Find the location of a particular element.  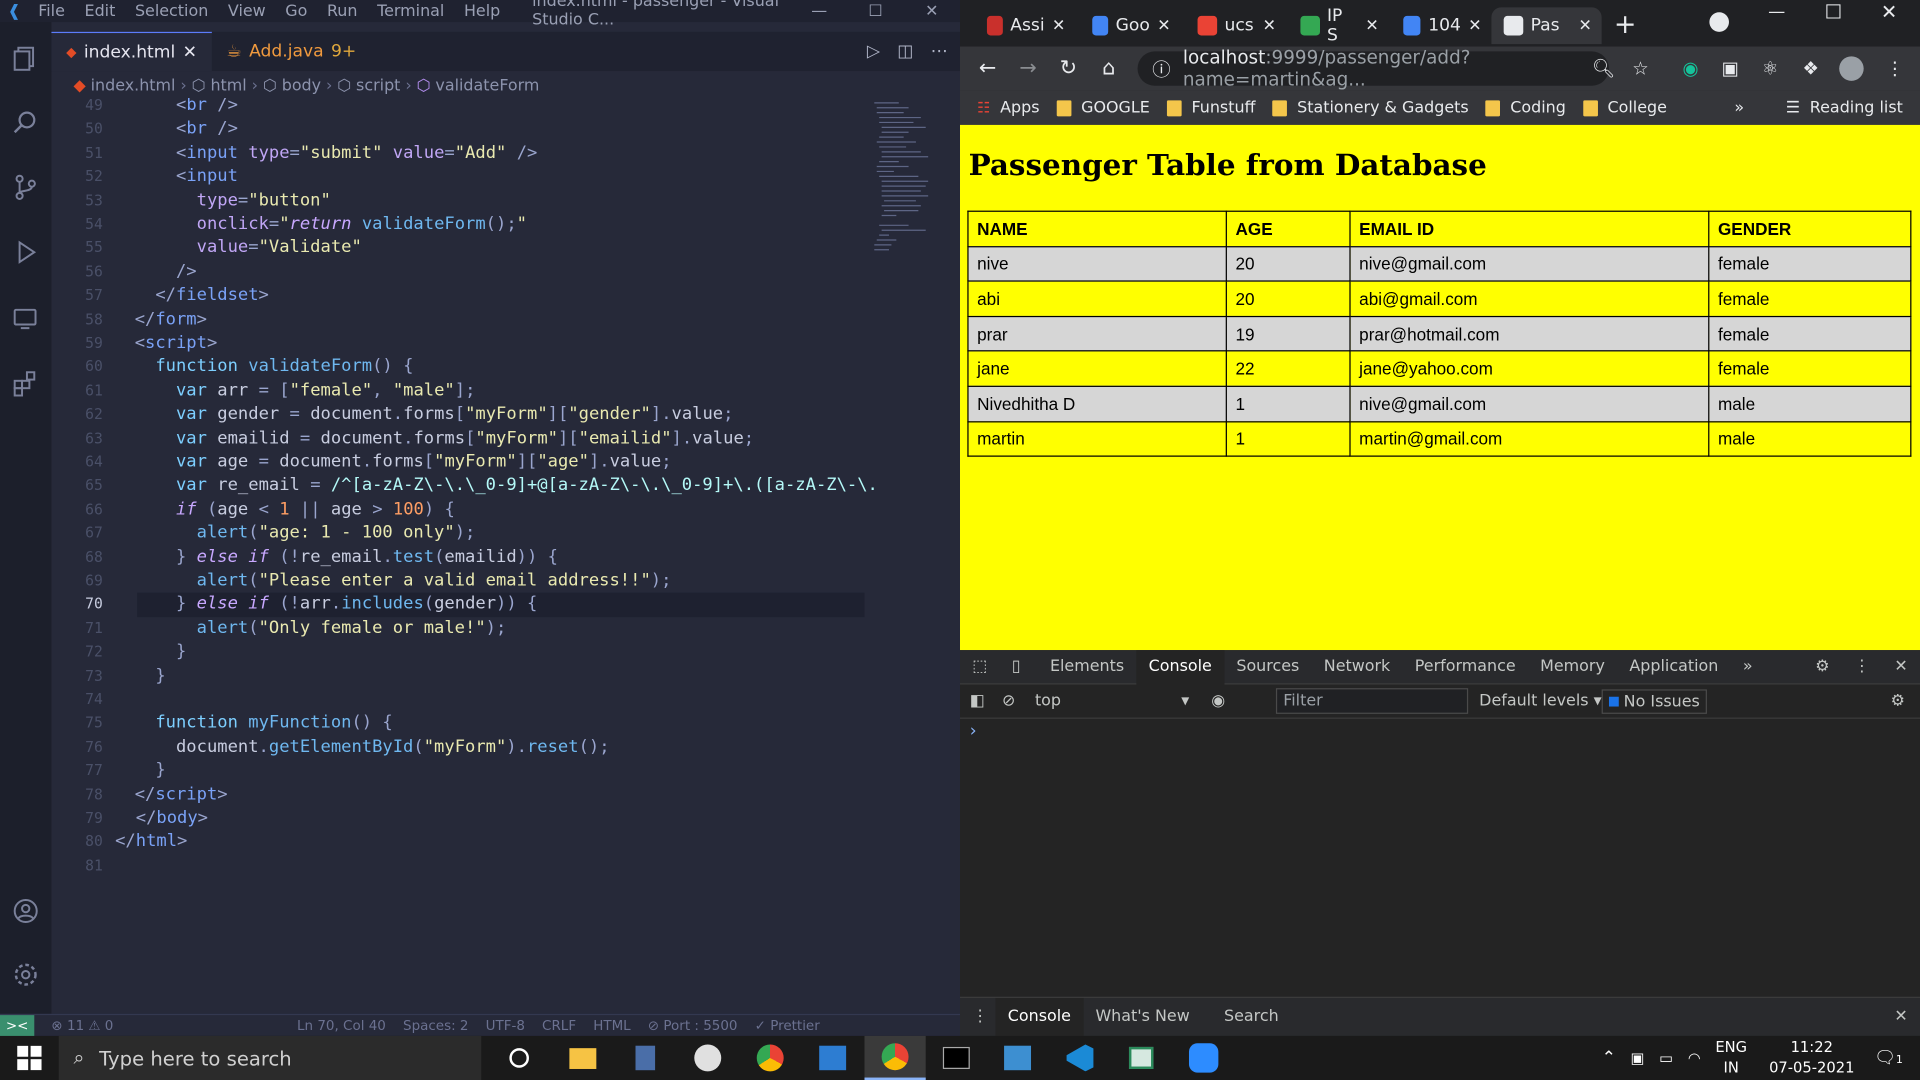

drawer-menu-icon: ⋮ is located at coordinates (980, 1017).